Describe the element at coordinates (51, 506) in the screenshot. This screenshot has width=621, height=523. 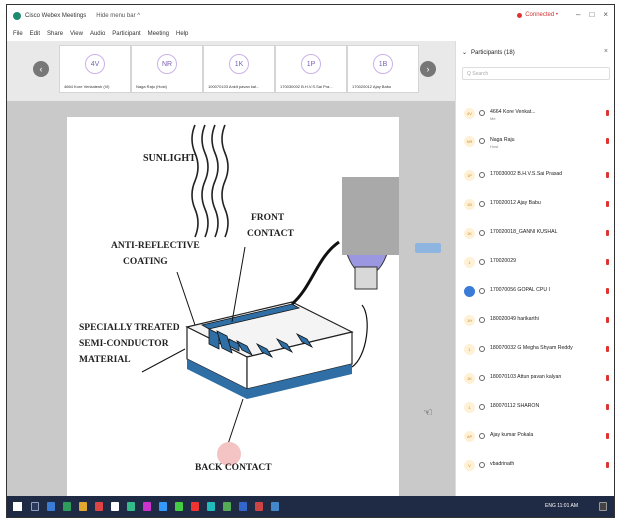
I see `taskview-icon` at that location.